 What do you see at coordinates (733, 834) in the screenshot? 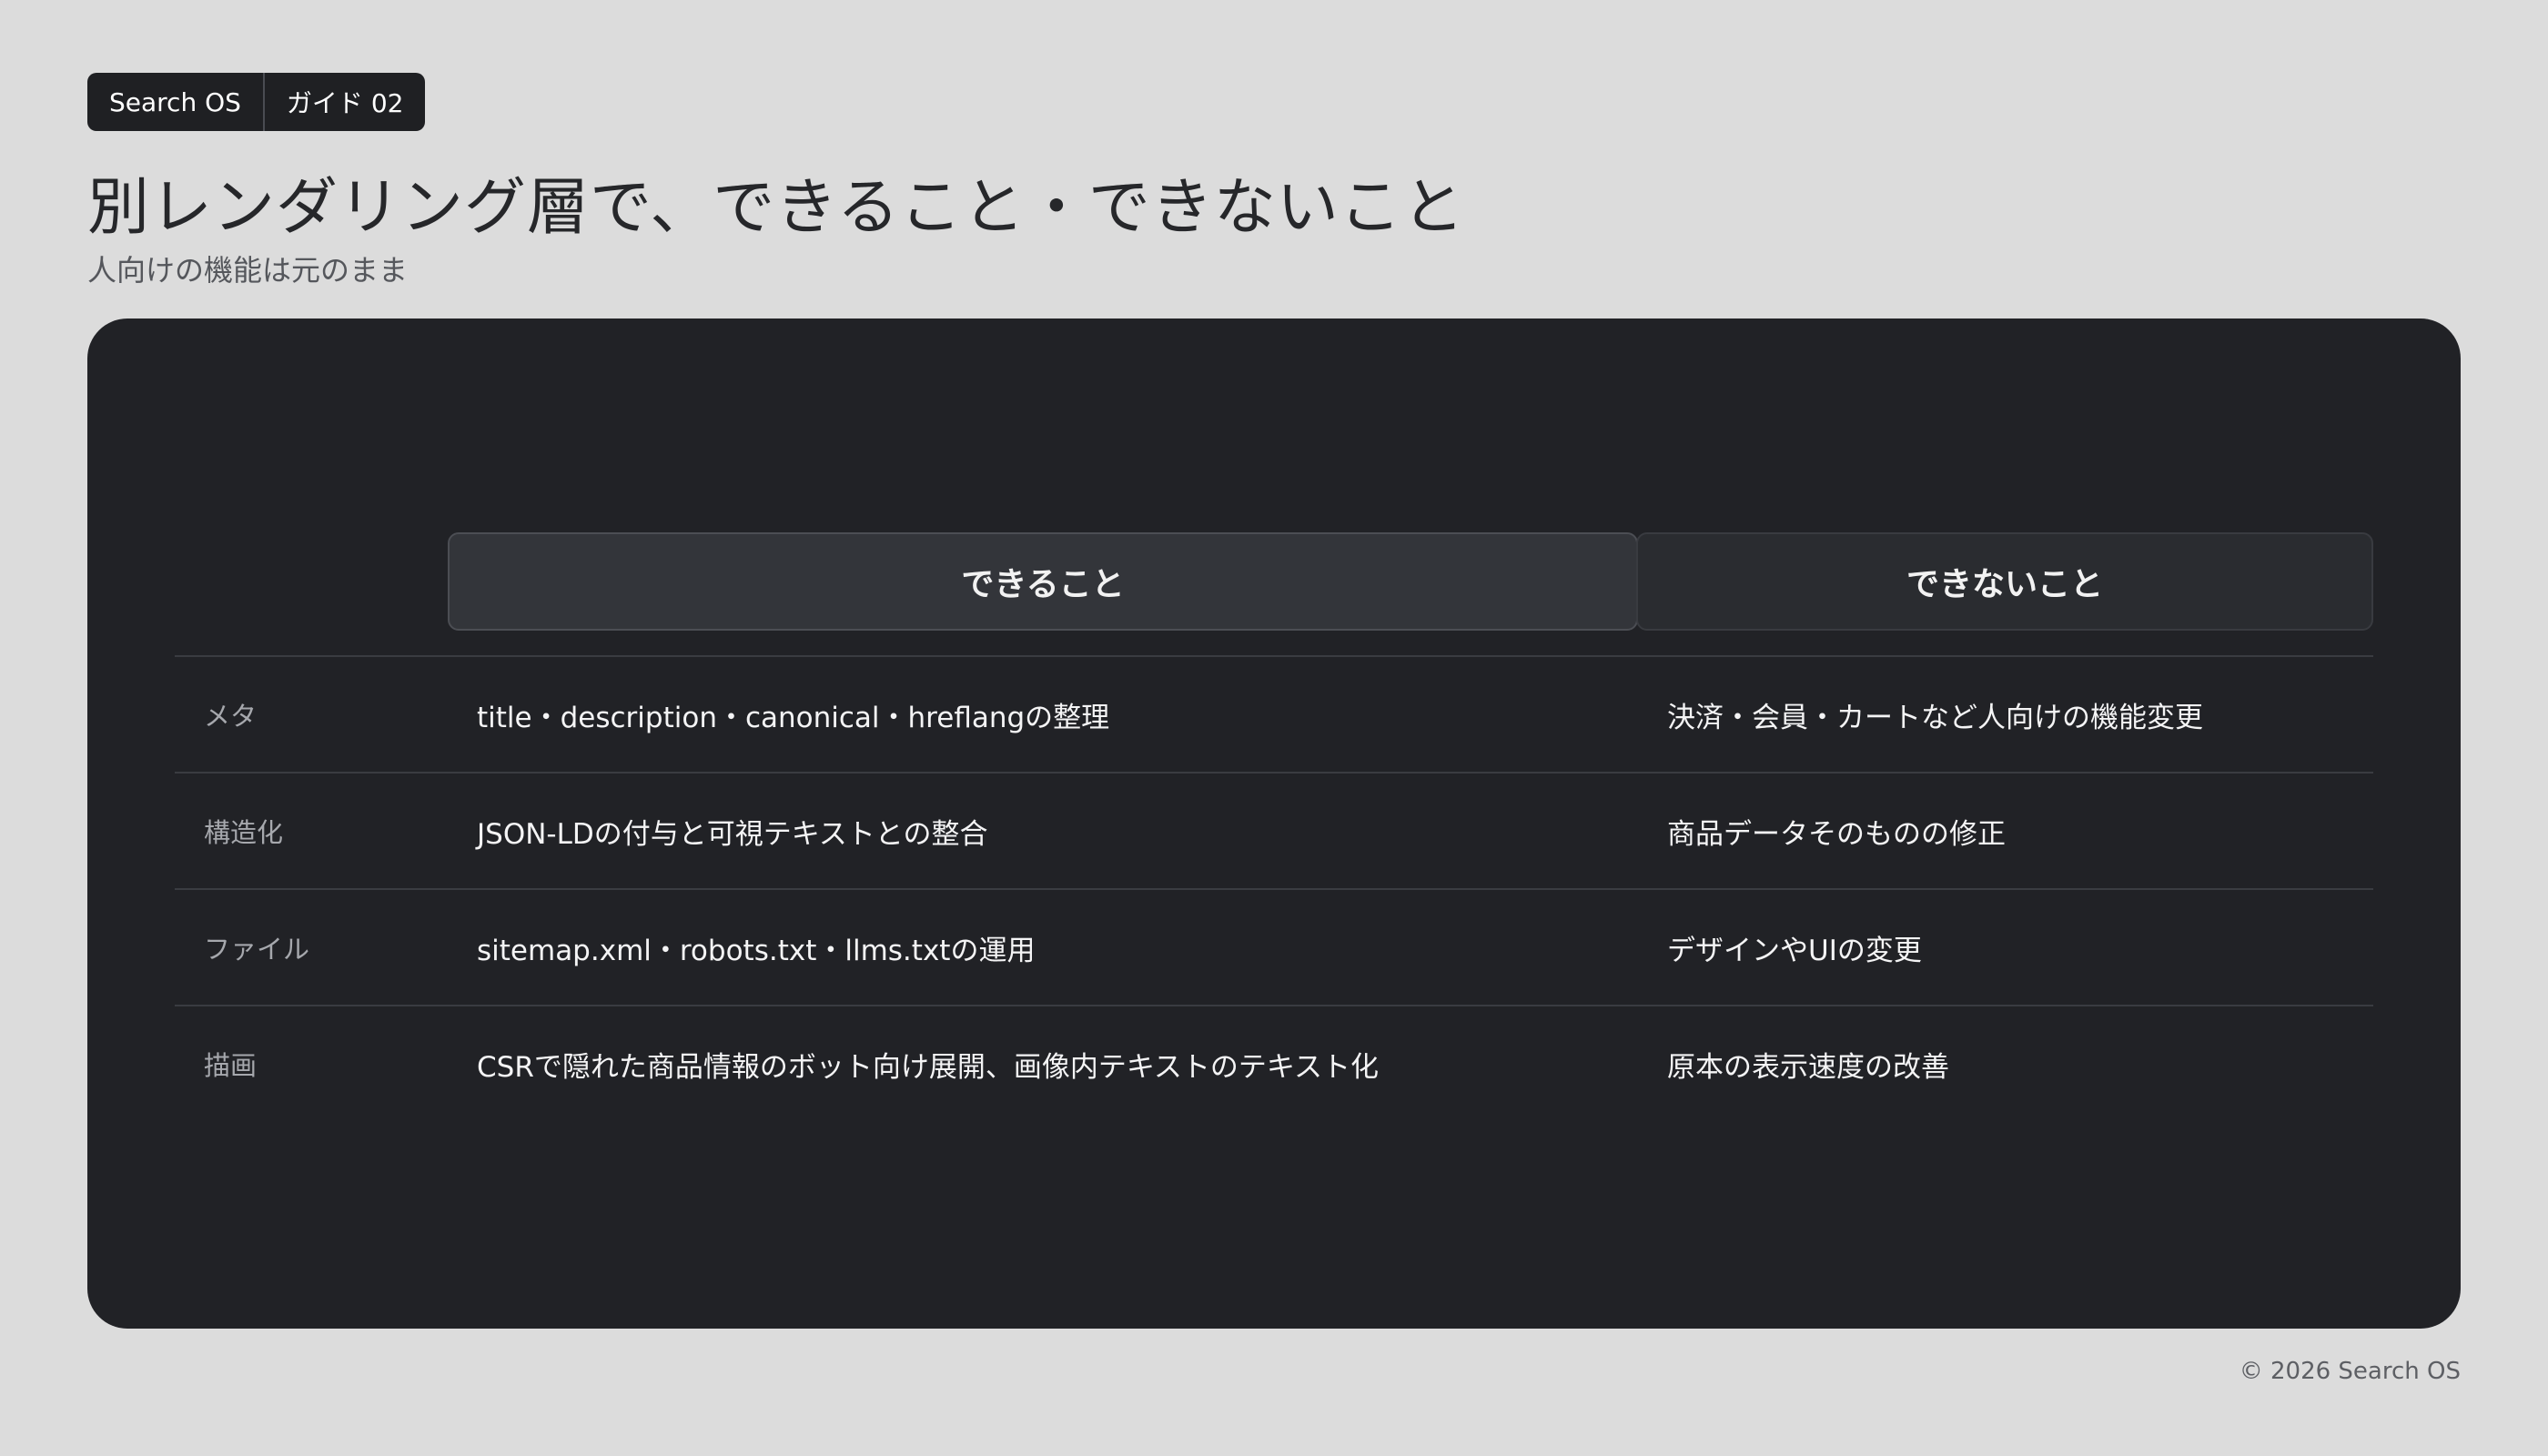
I see `can-cell: JSON-LDの付与と可視テキストとの整合` at bounding box center [733, 834].